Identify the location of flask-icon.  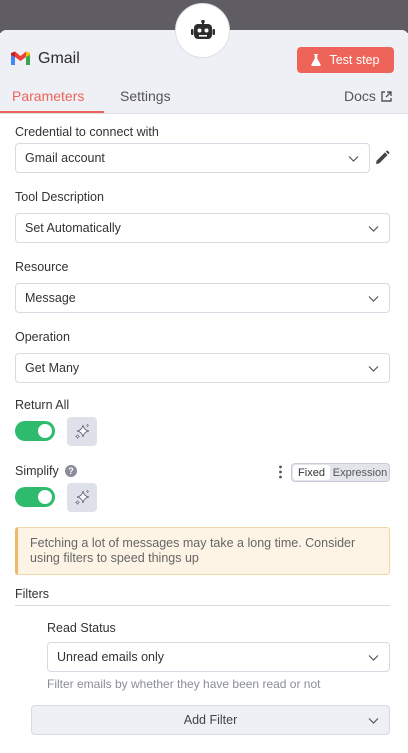
(316, 60).